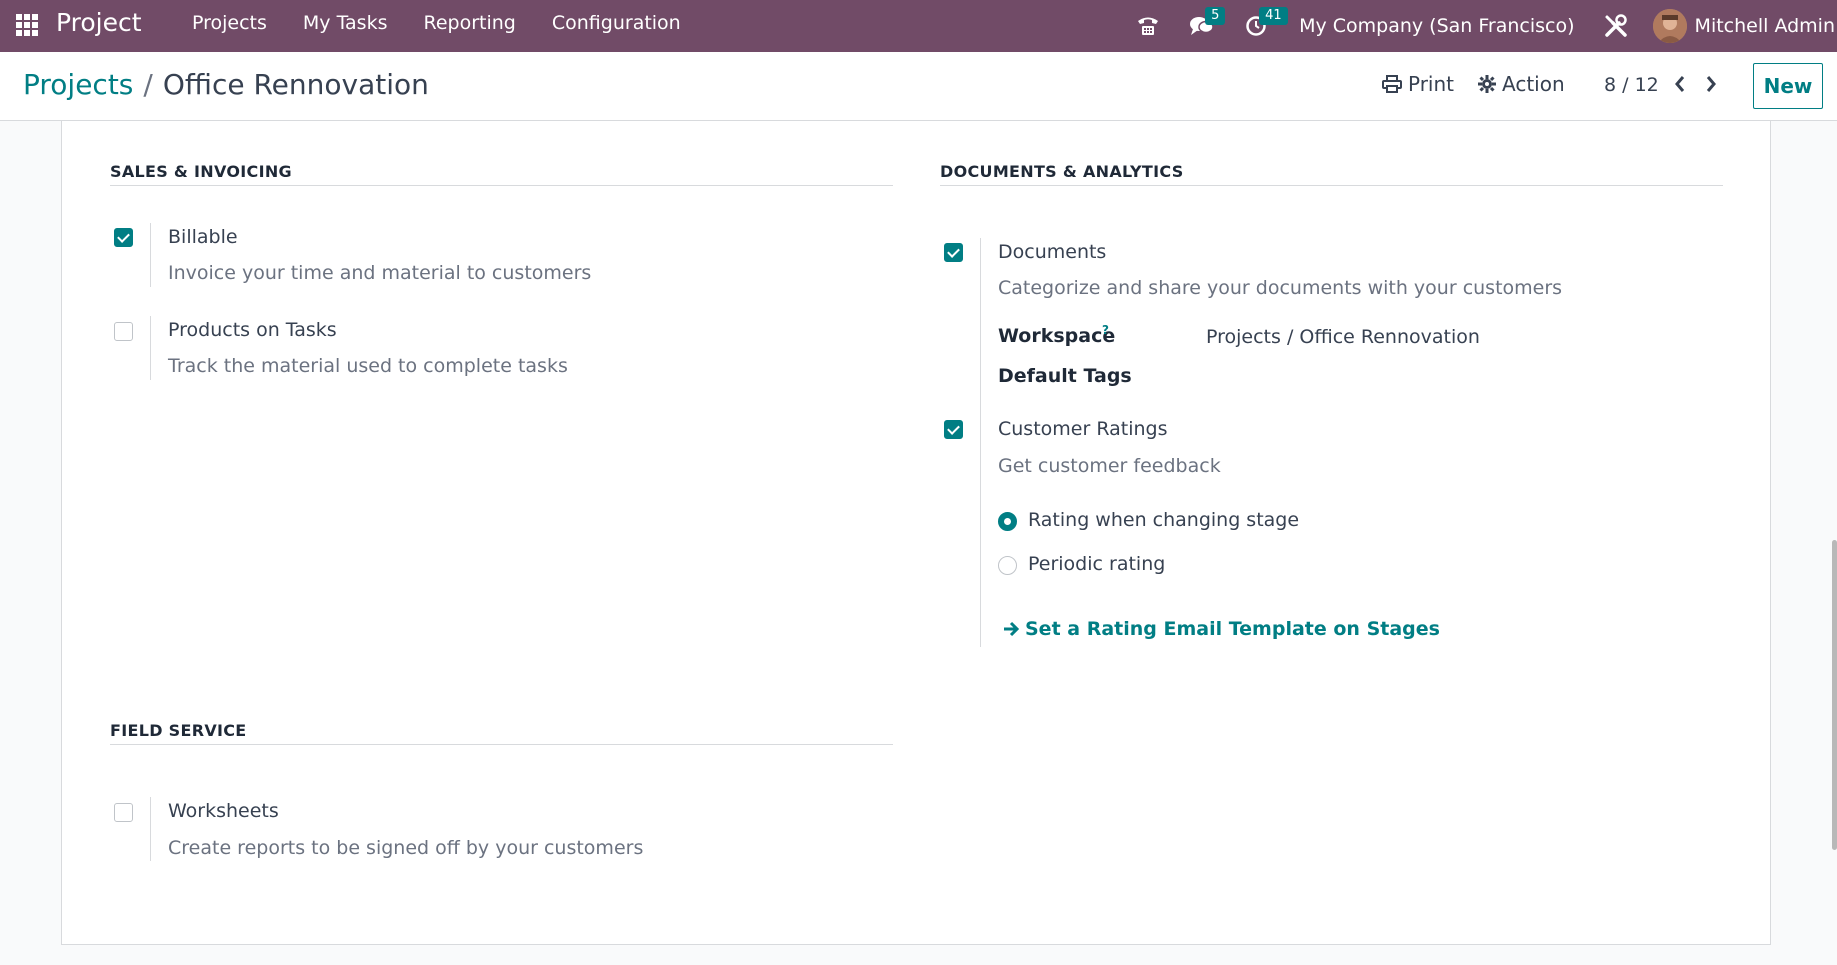 The height and width of the screenshot is (965, 1837). I want to click on menu-item-reporting: Reporting, so click(470, 23).